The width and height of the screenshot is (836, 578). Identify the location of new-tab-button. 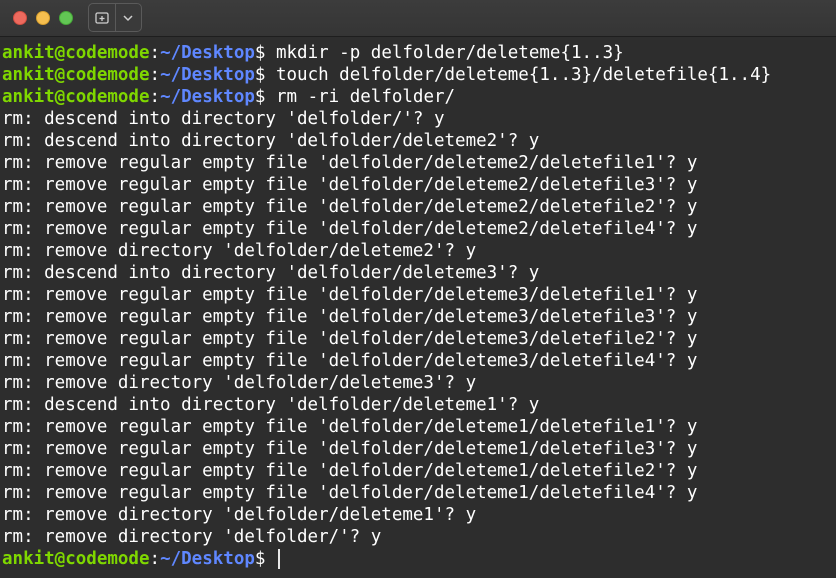
(102, 17).